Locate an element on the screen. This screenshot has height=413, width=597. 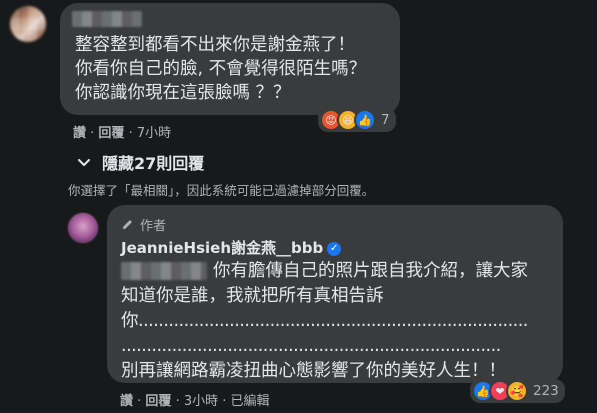
reply-text-line: 知道你是誰，我就把所有真相告訴 is located at coordinates (252, 296).